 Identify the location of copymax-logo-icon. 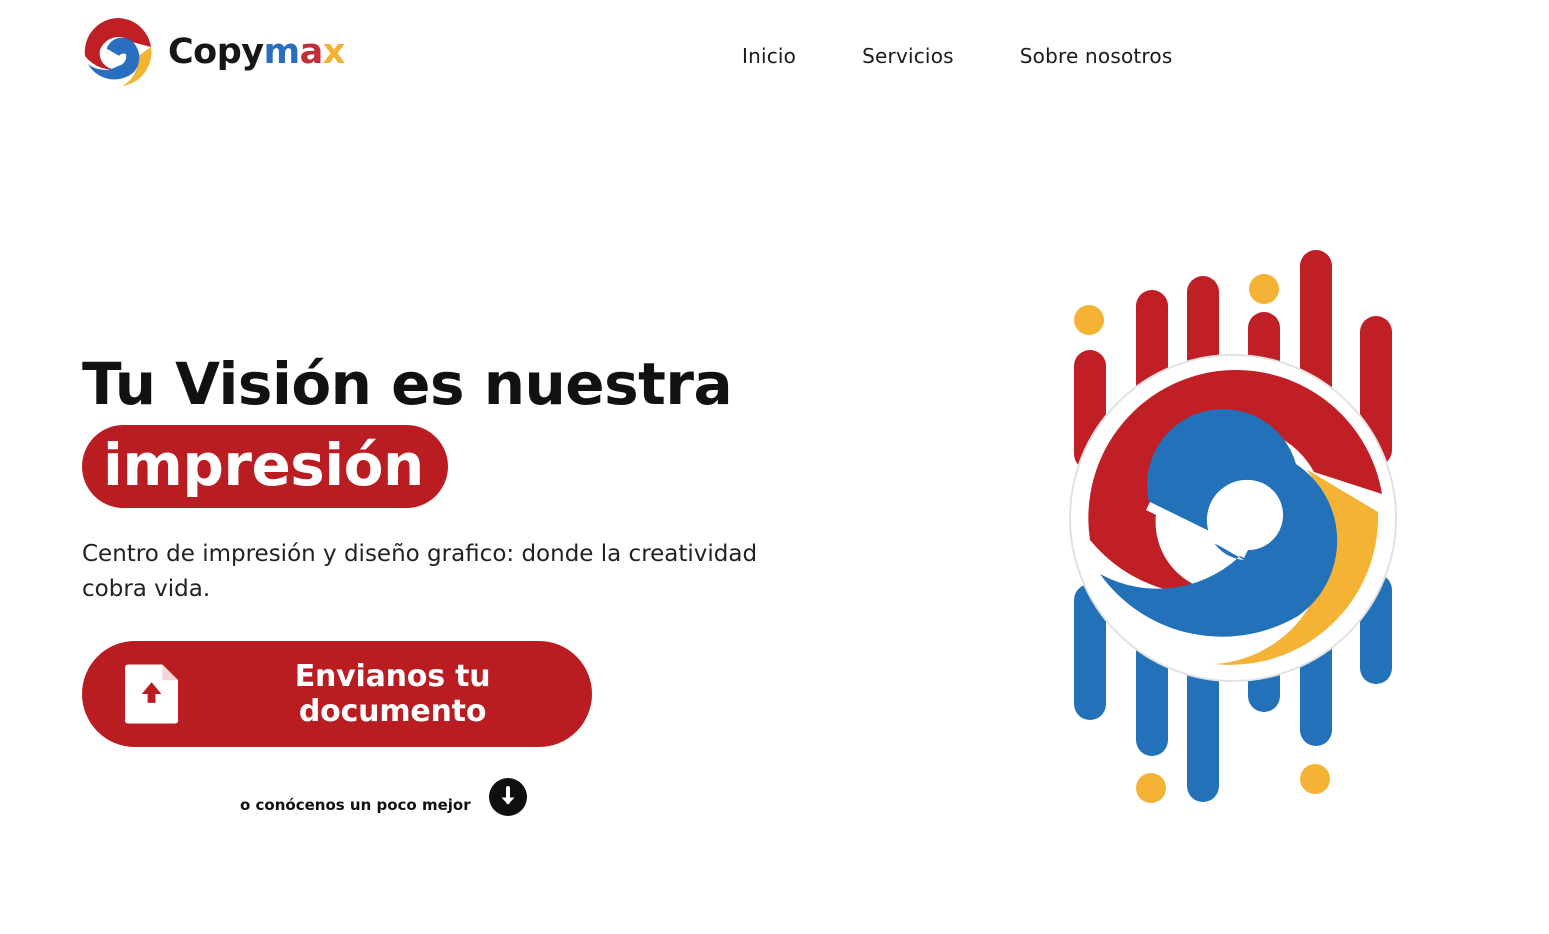
(118, 52).